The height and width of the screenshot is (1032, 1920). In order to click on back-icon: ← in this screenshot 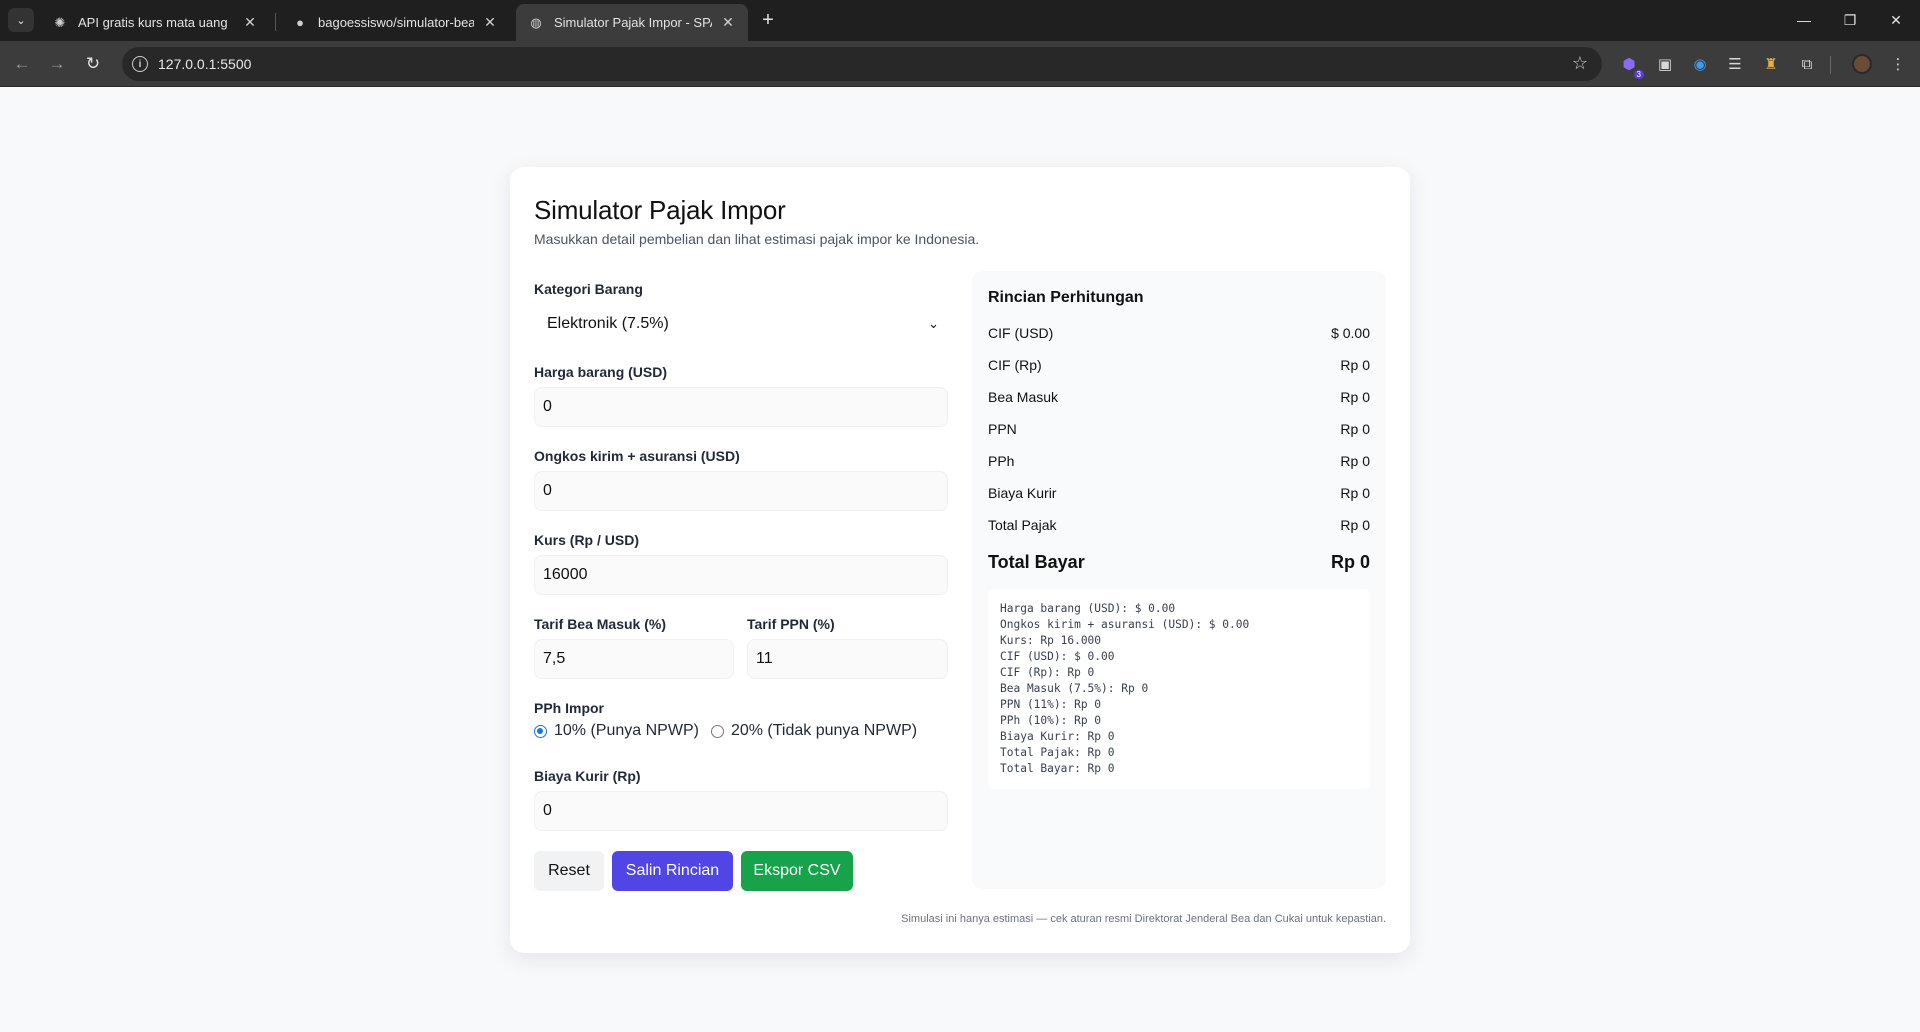, I will do `click(22, 64)`.